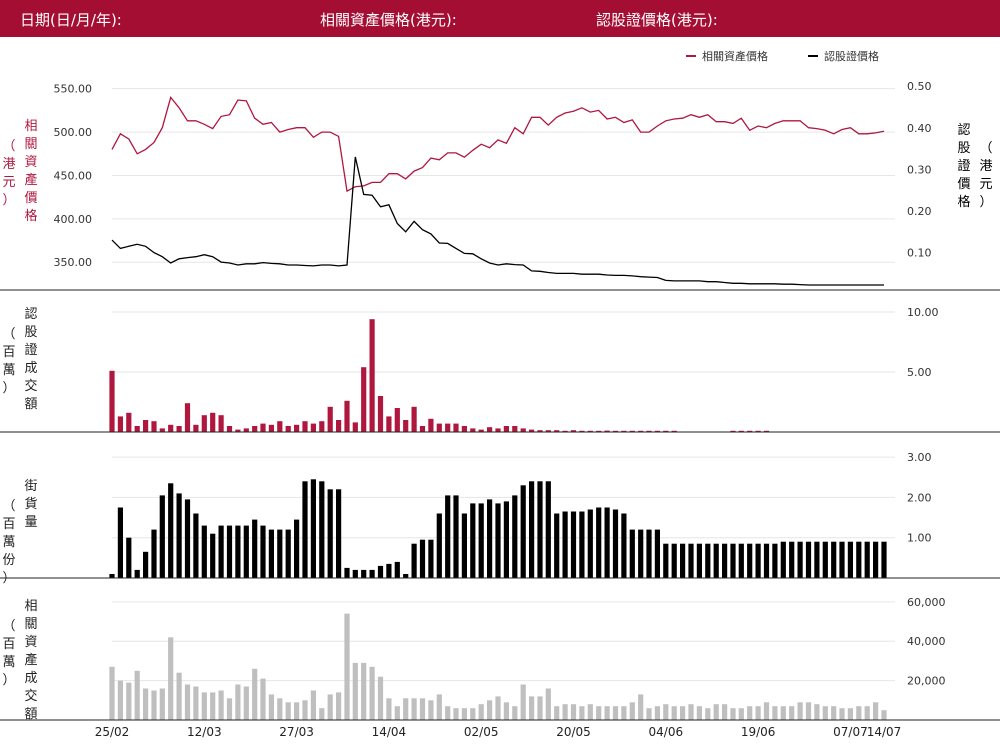 This screenshot has height=751, width=1000. Describe the element at coordinates (500, 18) in the screenshot. I see `info-header: 日期(日/月/年): 相關資產價格(港元): 認股證價格(港元):` at that location.